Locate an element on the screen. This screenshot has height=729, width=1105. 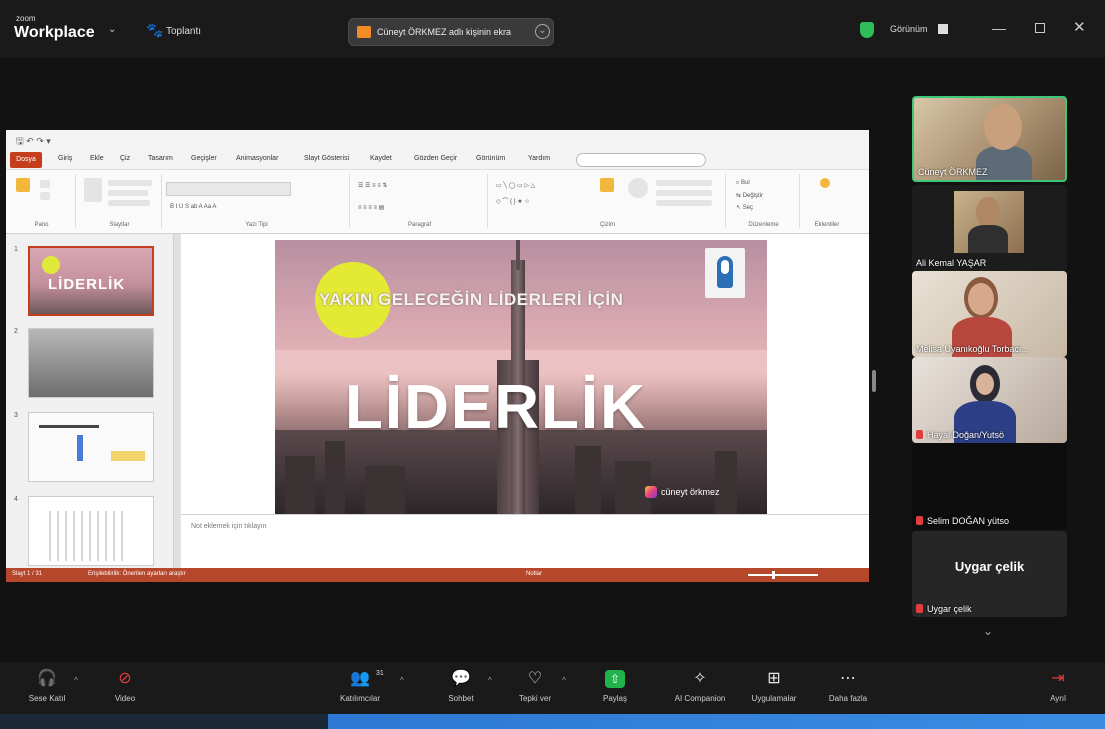
zoom-slider is located at coordinates (783, 575).